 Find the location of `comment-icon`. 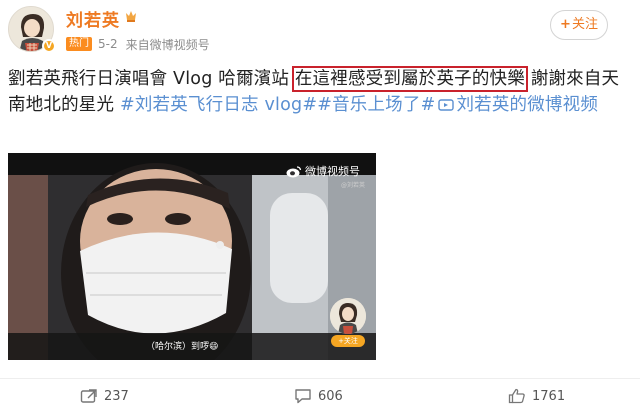

comment-icon is located at coordinates (303, 396).